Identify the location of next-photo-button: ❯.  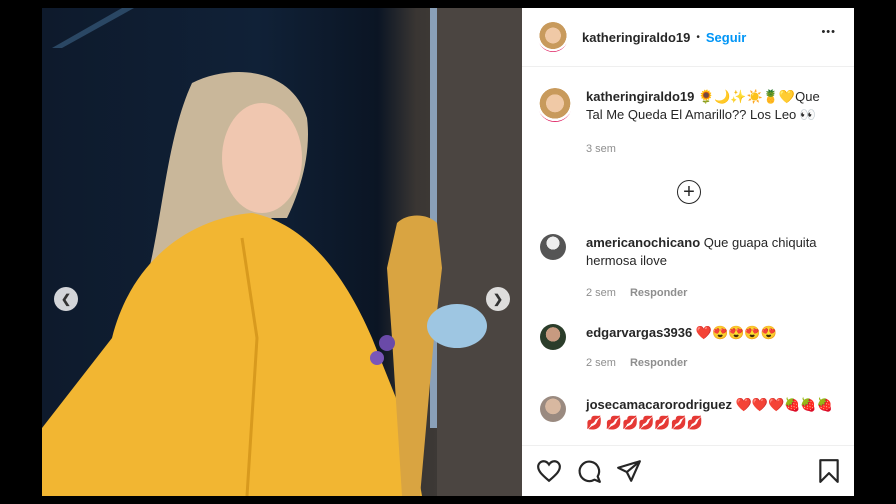
(498, 299).